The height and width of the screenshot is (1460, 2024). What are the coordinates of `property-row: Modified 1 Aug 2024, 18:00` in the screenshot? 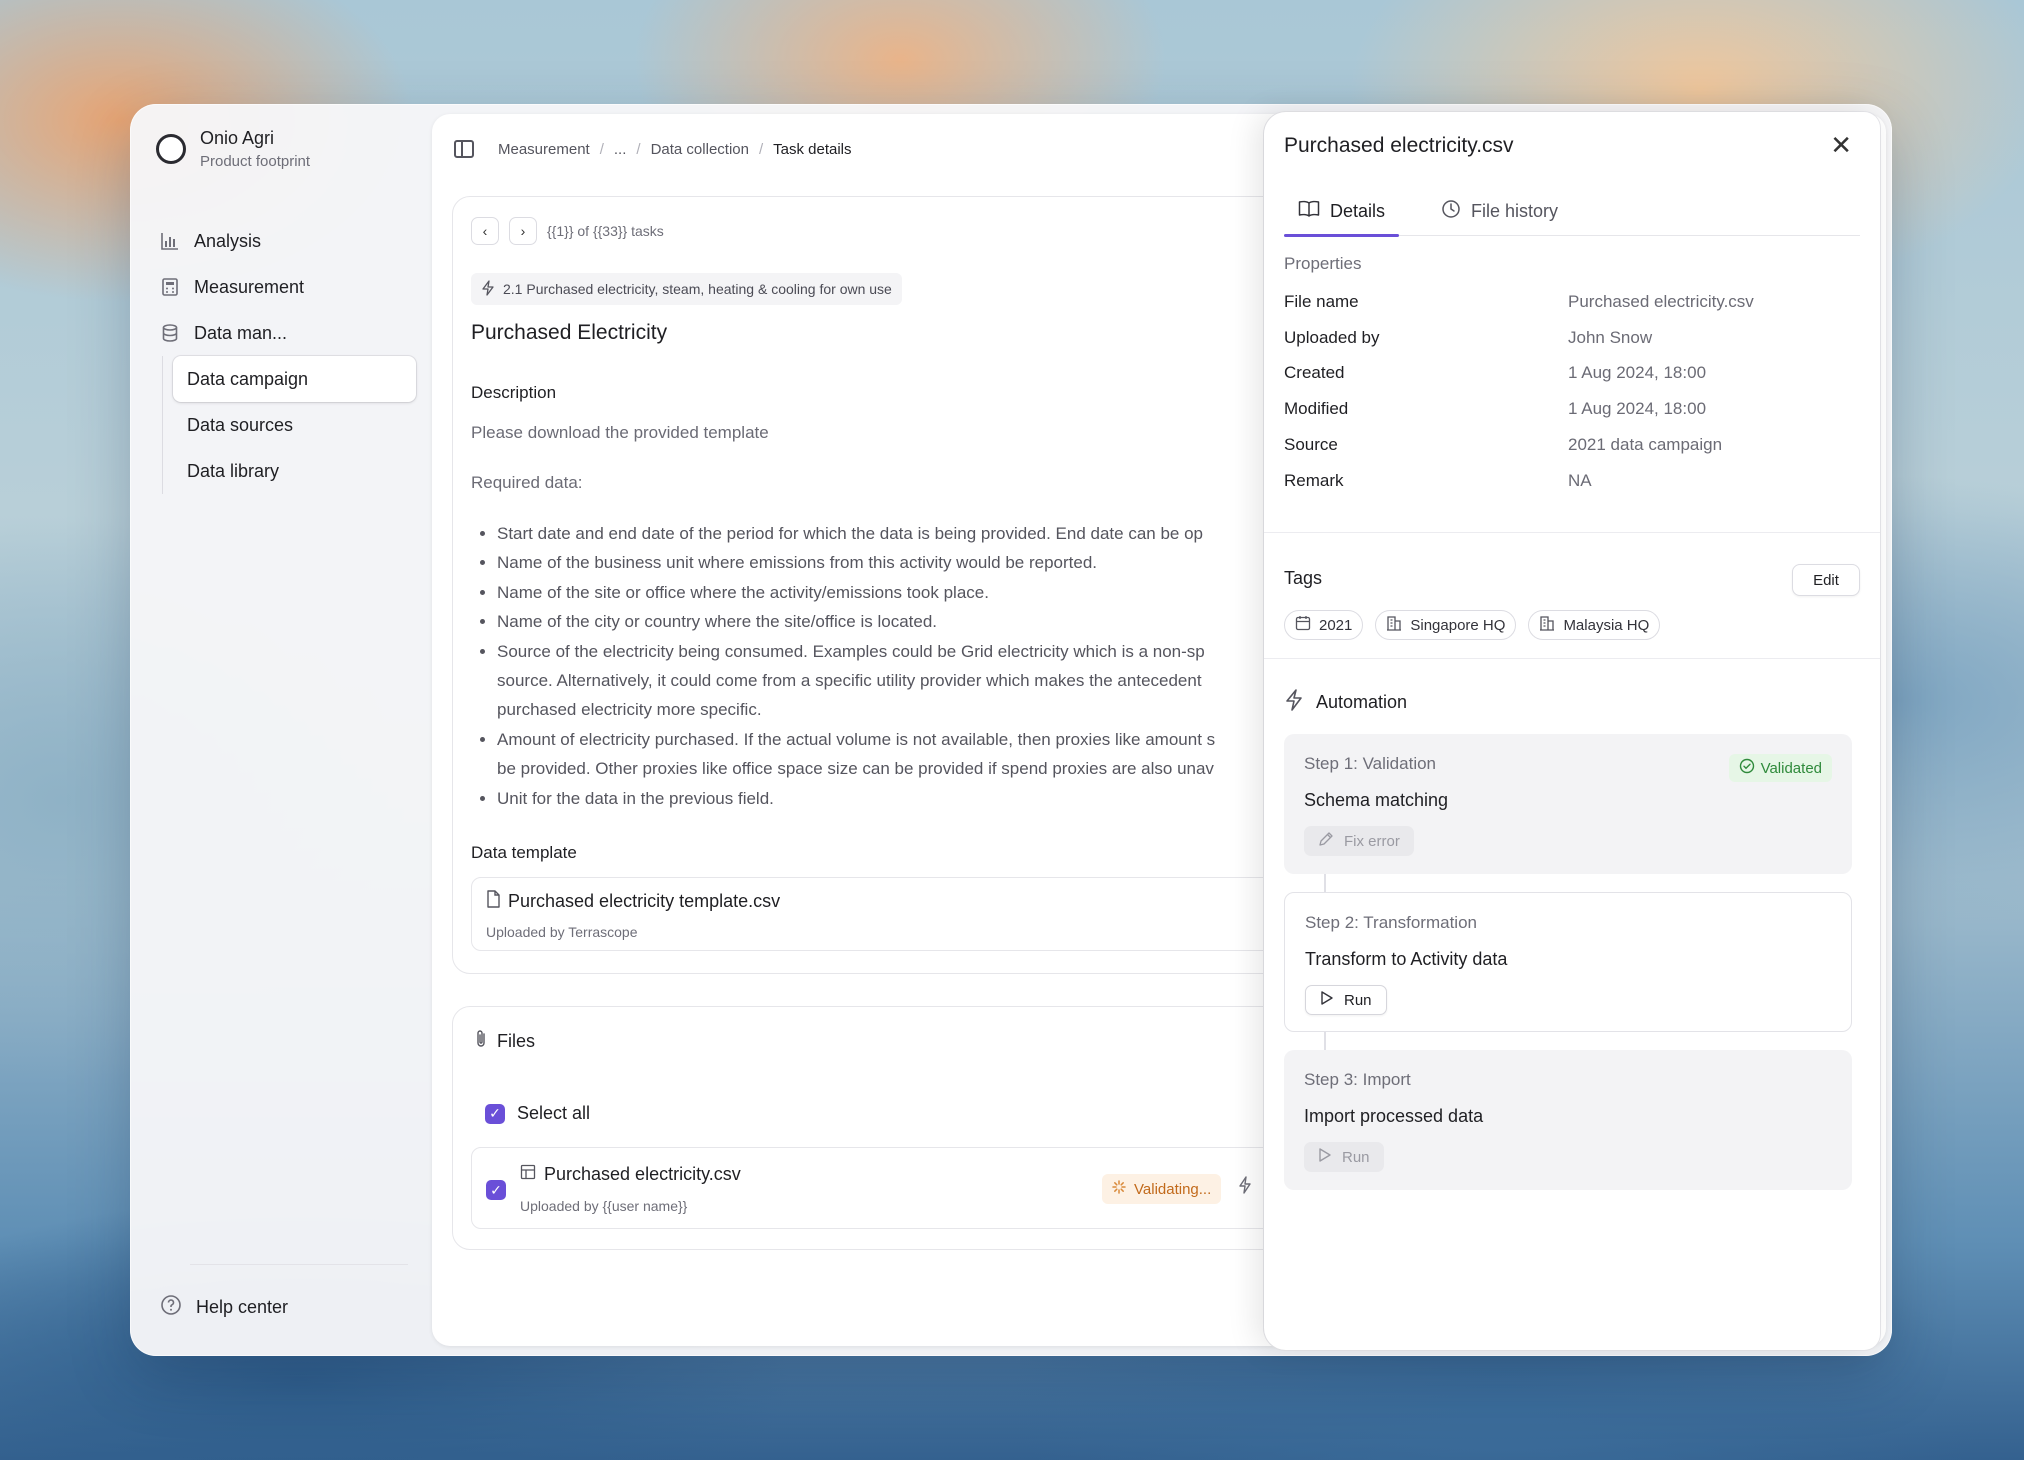 It's located at (1574, 409).